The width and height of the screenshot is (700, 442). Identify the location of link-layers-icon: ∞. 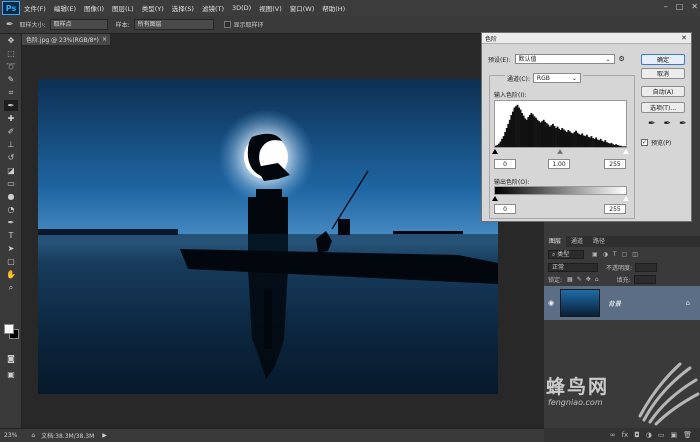
(613, 435).